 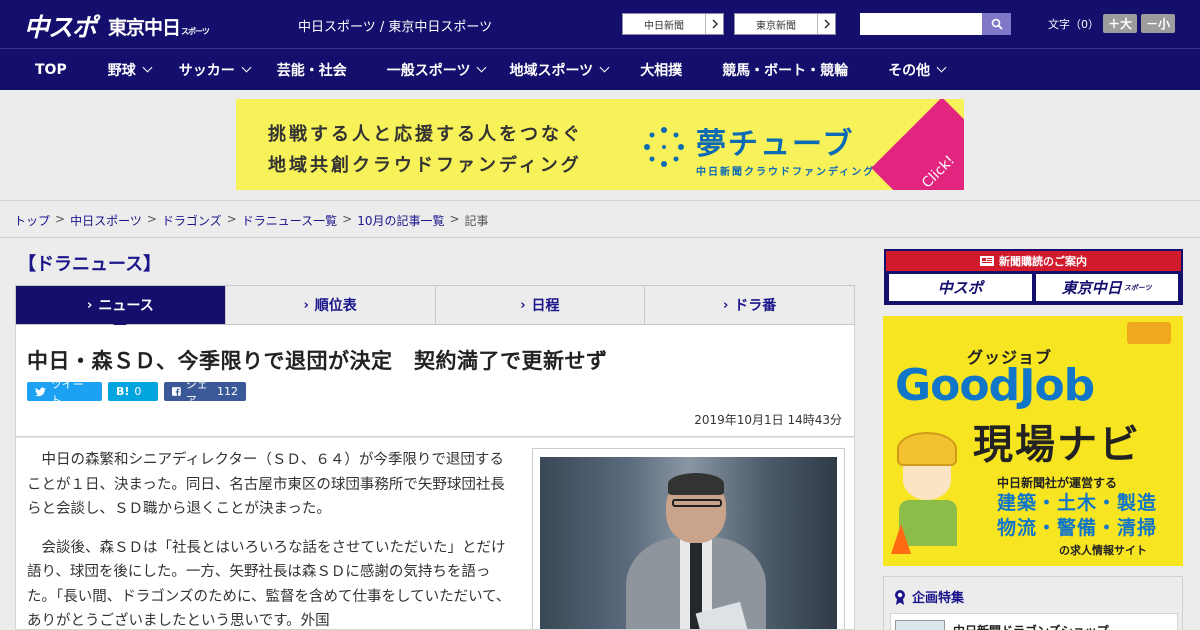 What do you see at coordinates (786, 152) in the screenshot?
I see `ad-brand: 夢チューブ 中日新聞クラウドファンディング` at bounding box center [786, 152].